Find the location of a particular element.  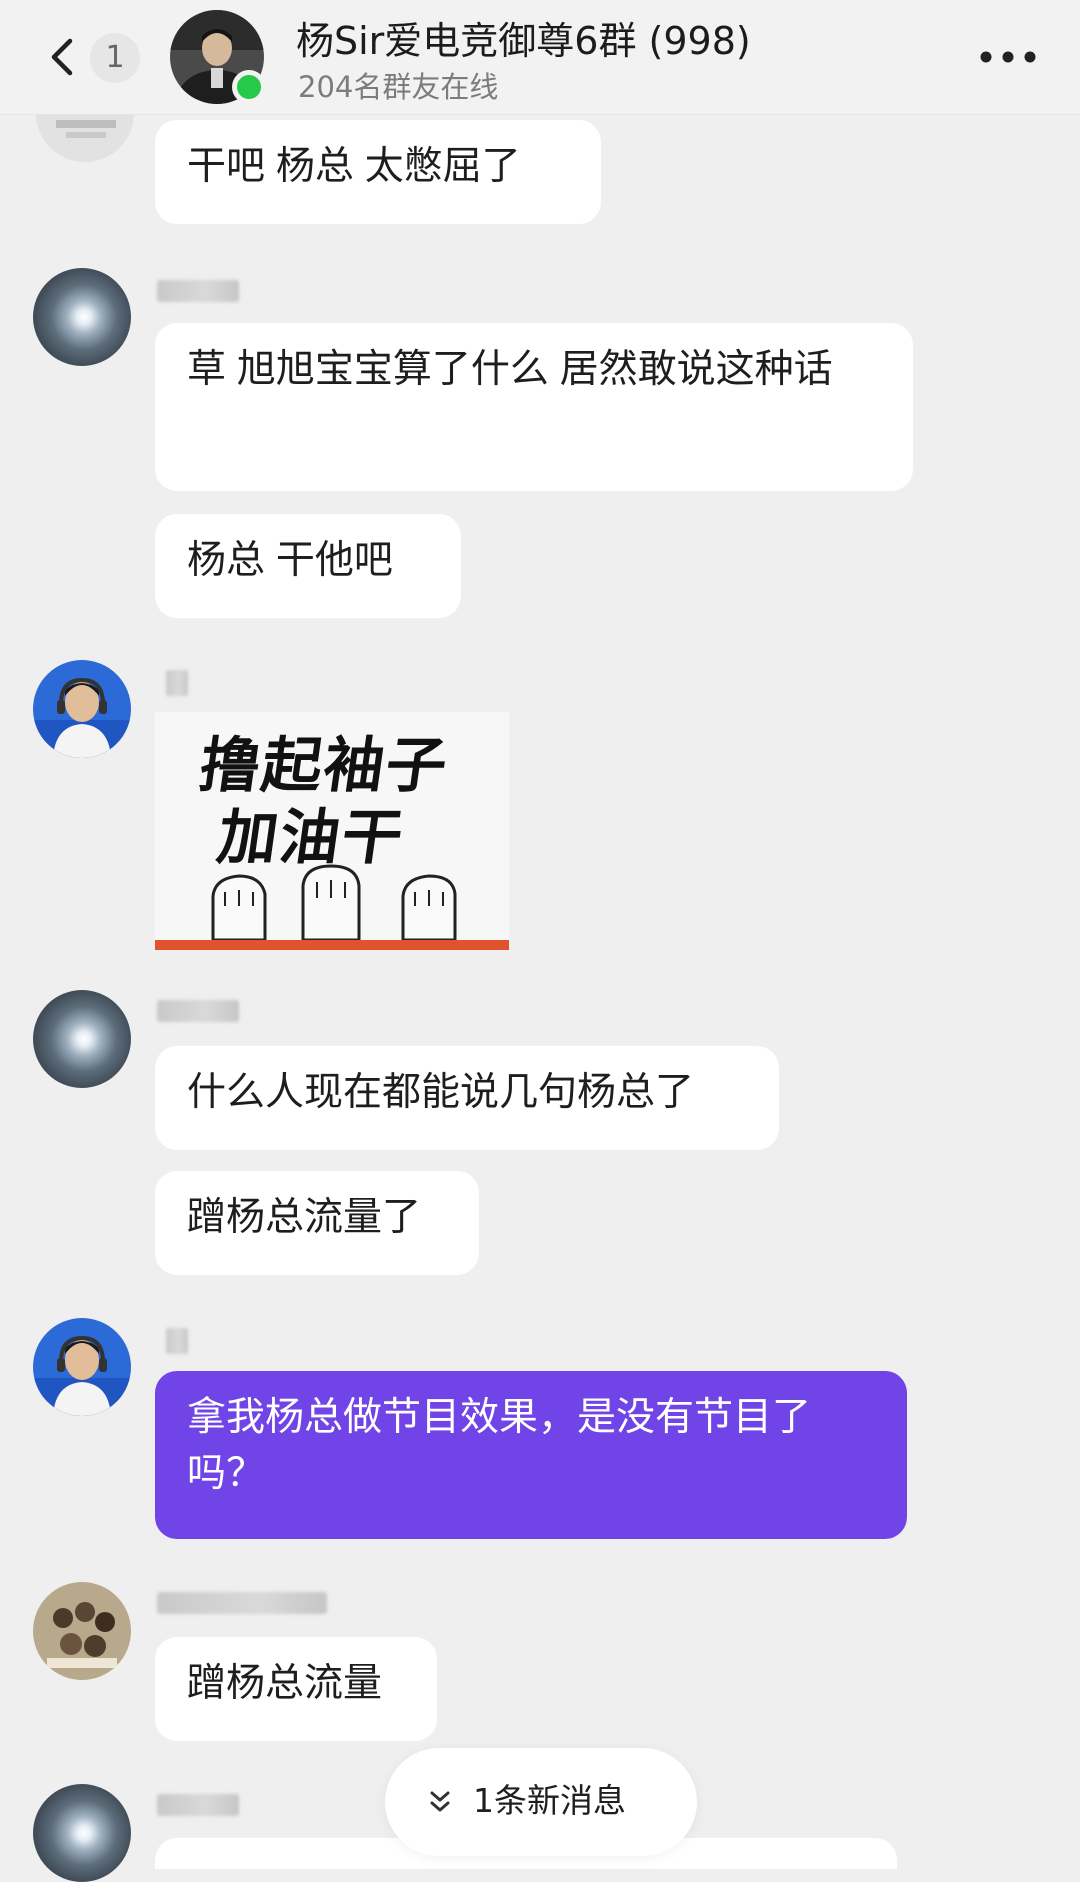

new-messages-button: 1条新消息 is located at coordinates (541, 1802).